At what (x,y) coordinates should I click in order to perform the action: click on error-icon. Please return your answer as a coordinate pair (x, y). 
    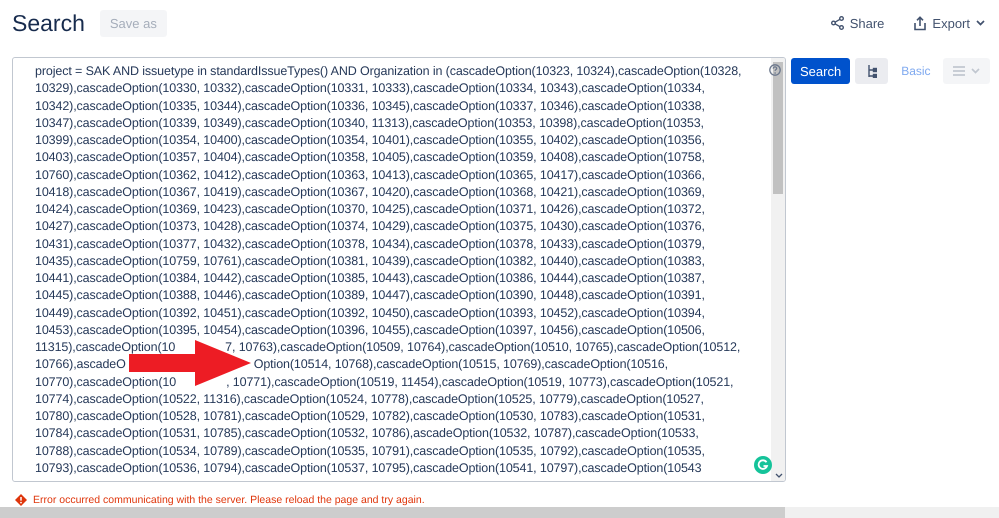
    Looking at the image, I should click on (21, 500).